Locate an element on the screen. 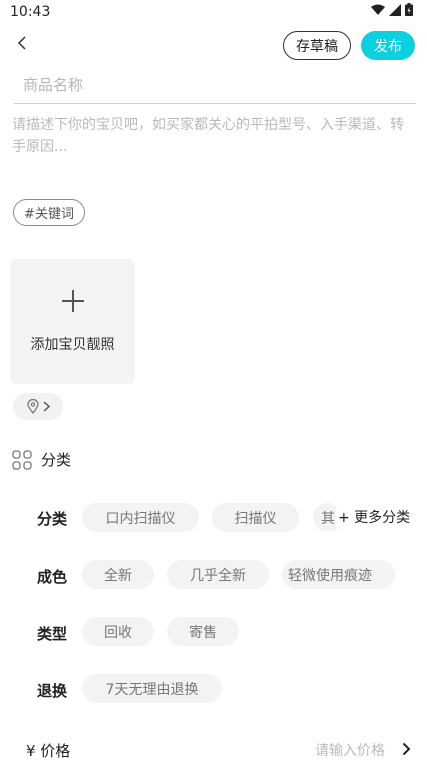 Image resolution: width=427 pixels, height=760 pixels. chevron-left-icon is located at coordinates (21, 43).